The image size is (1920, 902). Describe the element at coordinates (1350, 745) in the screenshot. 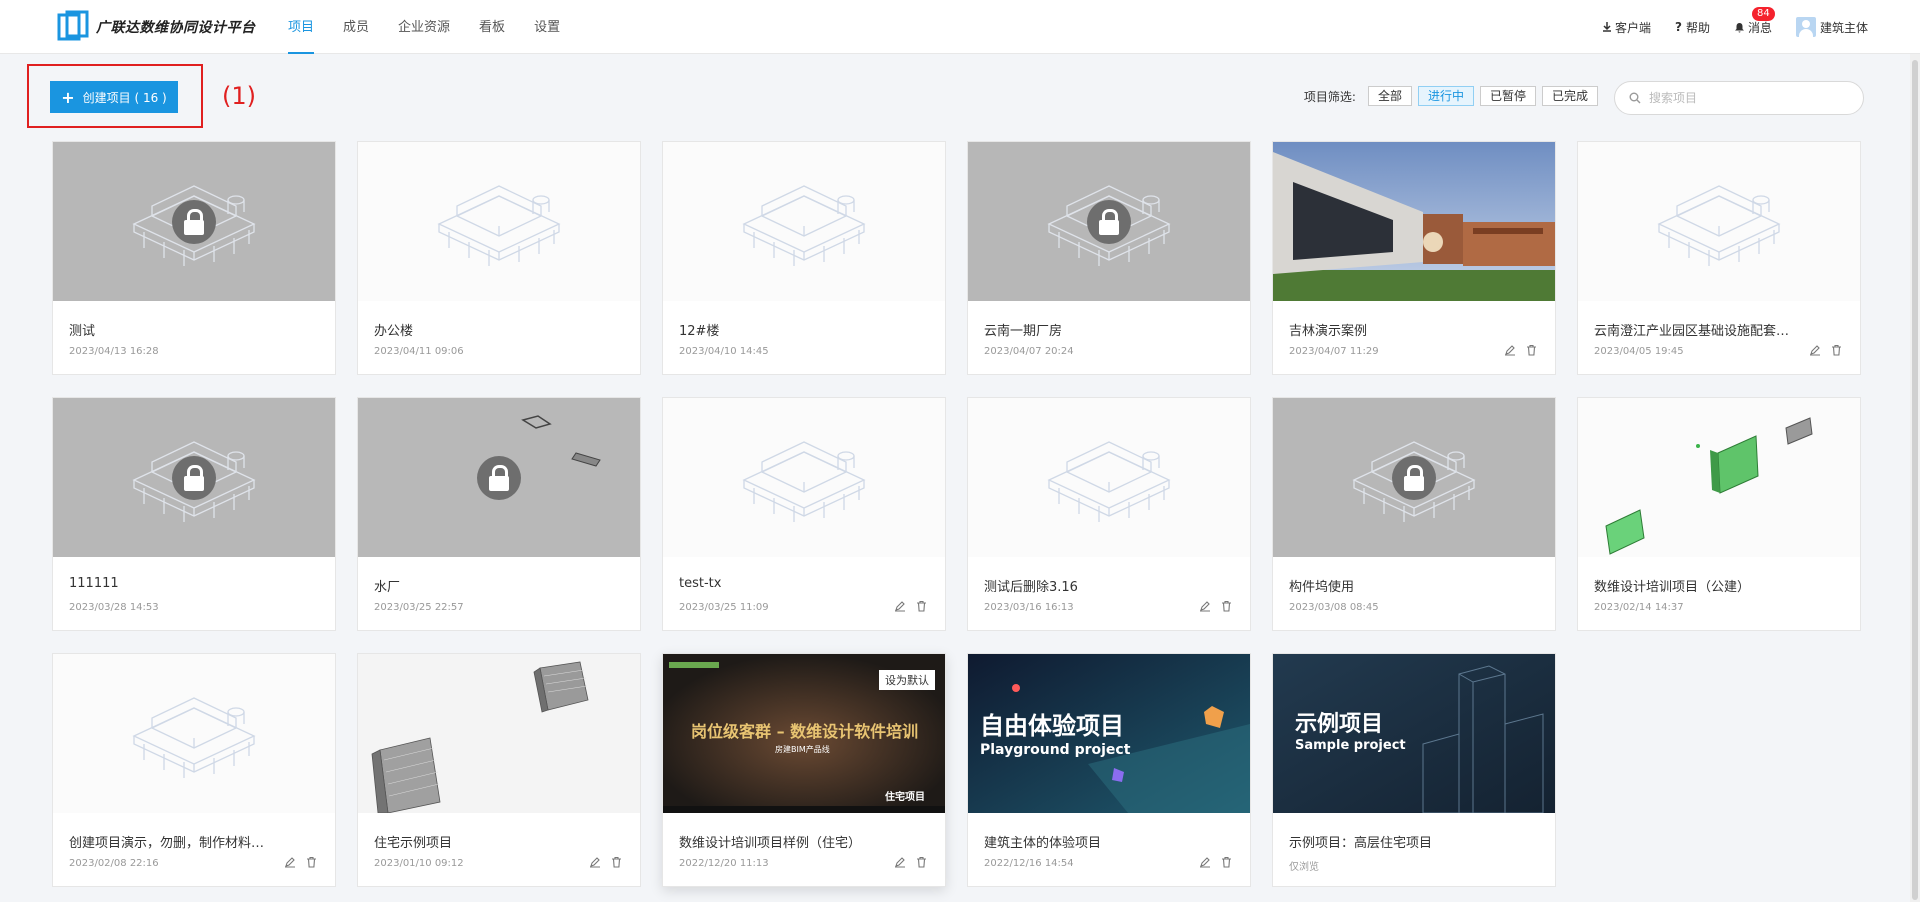

I see `banner-subtitle: Sample project` at that location.